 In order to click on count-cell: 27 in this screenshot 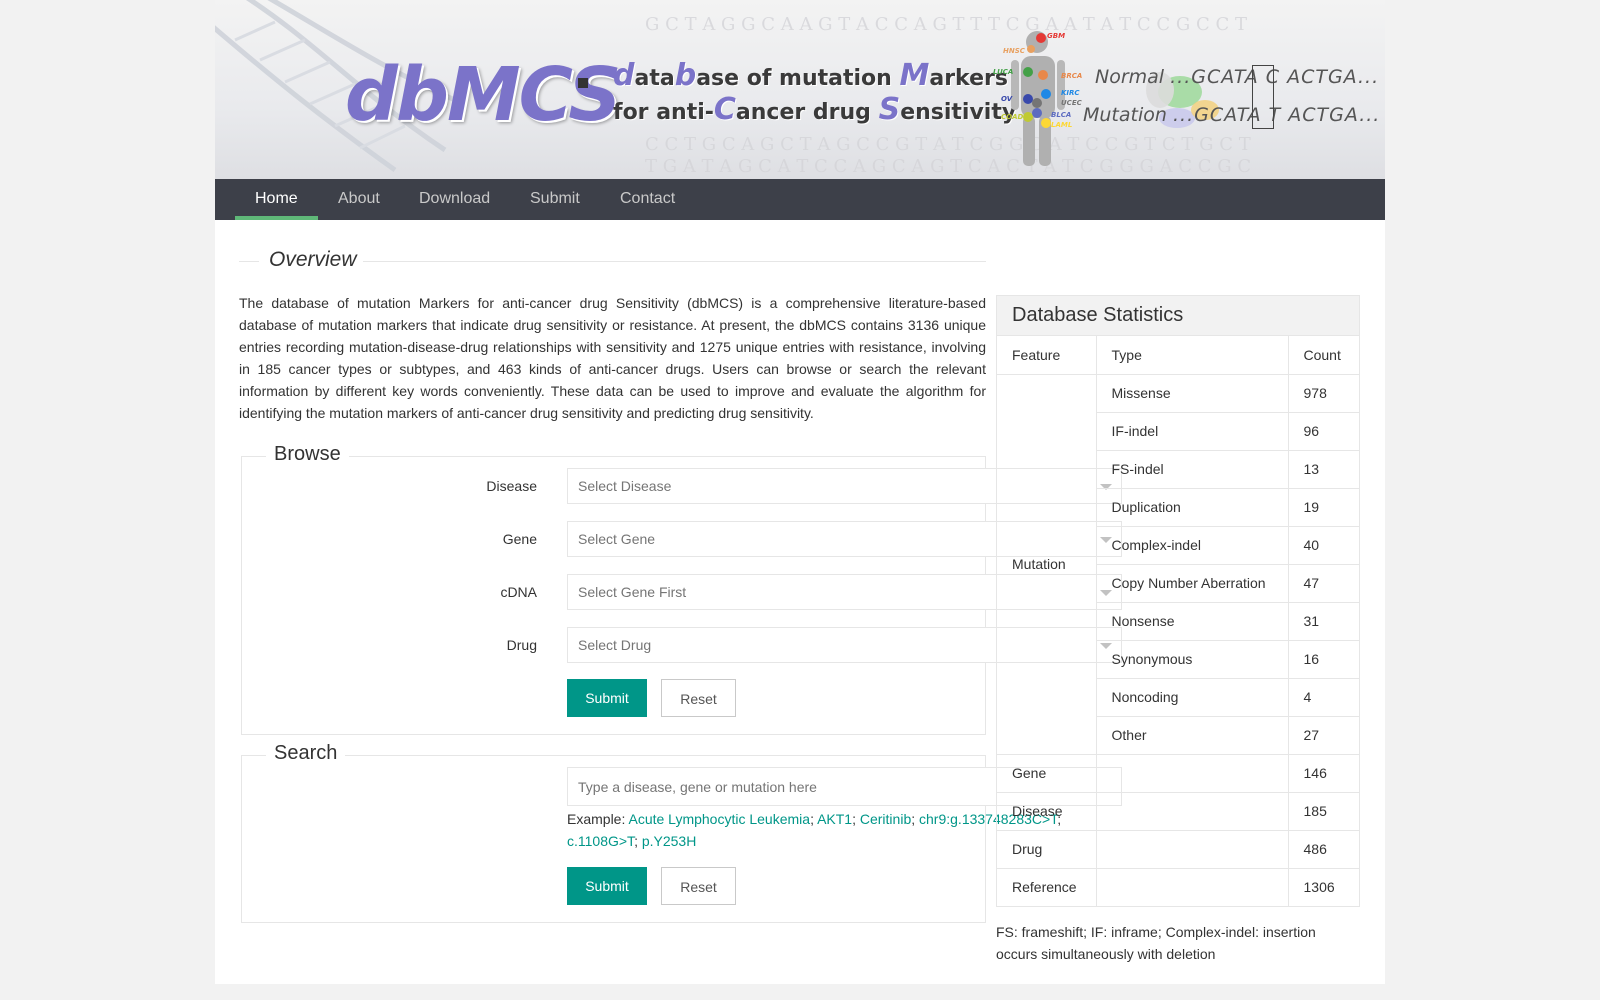, I will do `click(1323, 735)`.